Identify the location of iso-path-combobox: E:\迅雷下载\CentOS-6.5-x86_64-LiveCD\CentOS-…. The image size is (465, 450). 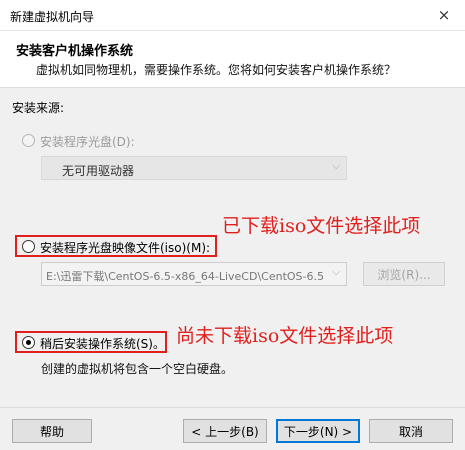
(194, 274).